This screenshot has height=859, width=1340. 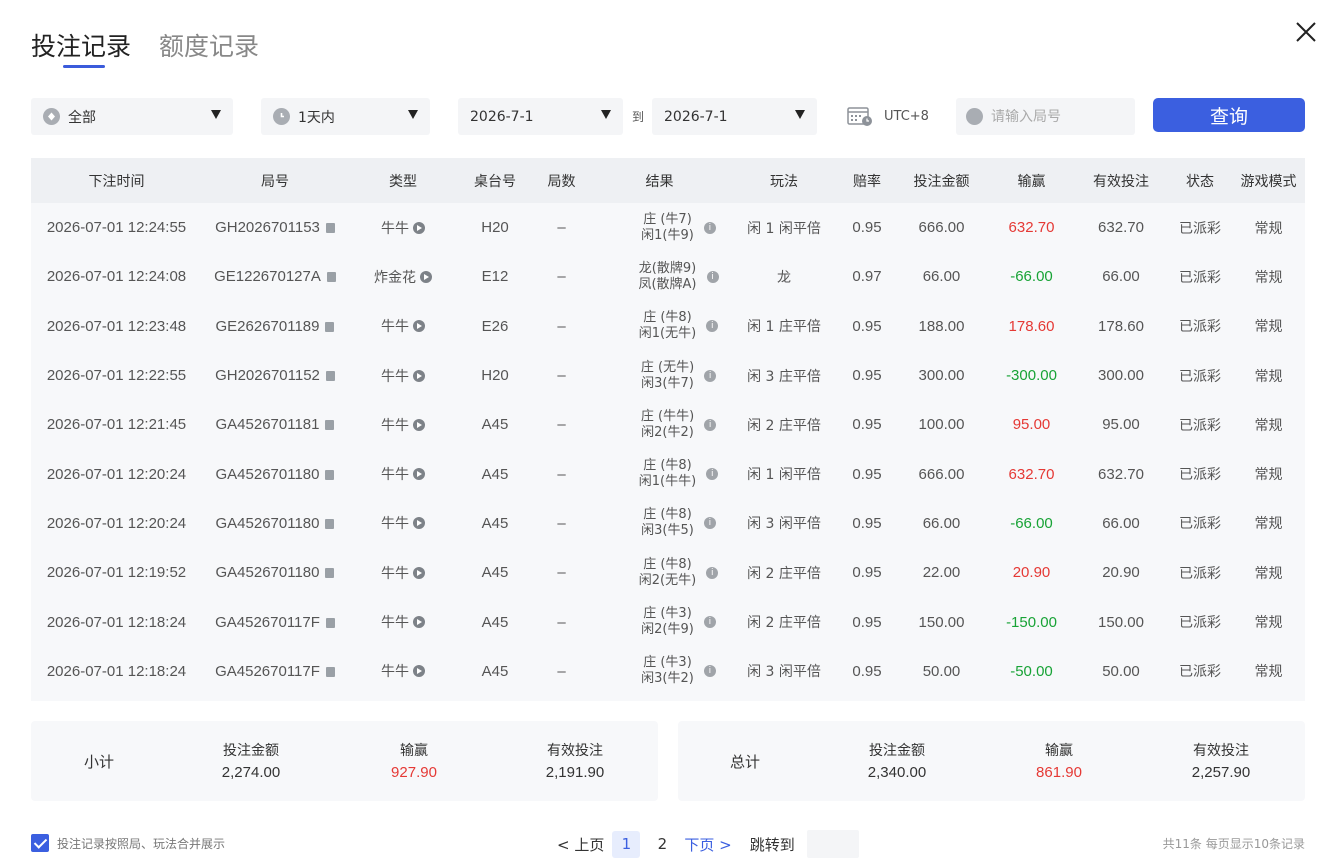 What do you see at coordinates (495, 425) in the screenshot?
I see `cell-table-no: A45` at bounding box center [495, 425].